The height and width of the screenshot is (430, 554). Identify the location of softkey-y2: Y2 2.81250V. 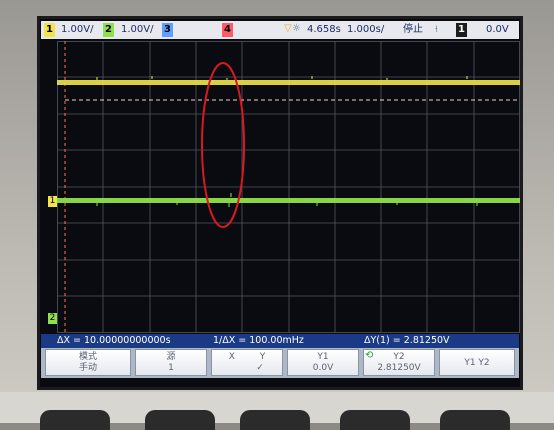
(399, 362).